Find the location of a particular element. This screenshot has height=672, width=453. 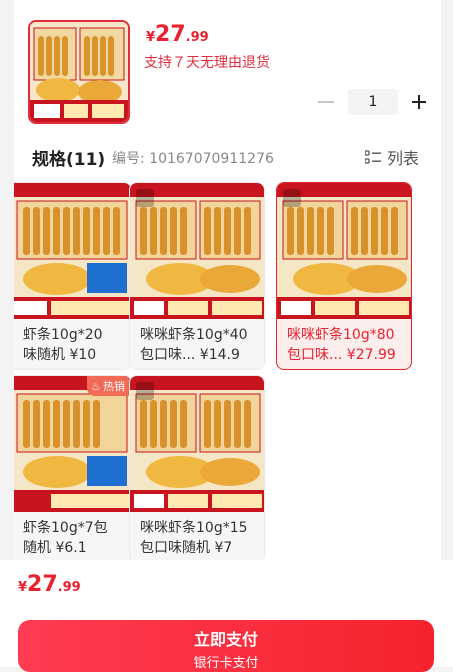

quantity-increase-button is located at coordinates (419, 102).